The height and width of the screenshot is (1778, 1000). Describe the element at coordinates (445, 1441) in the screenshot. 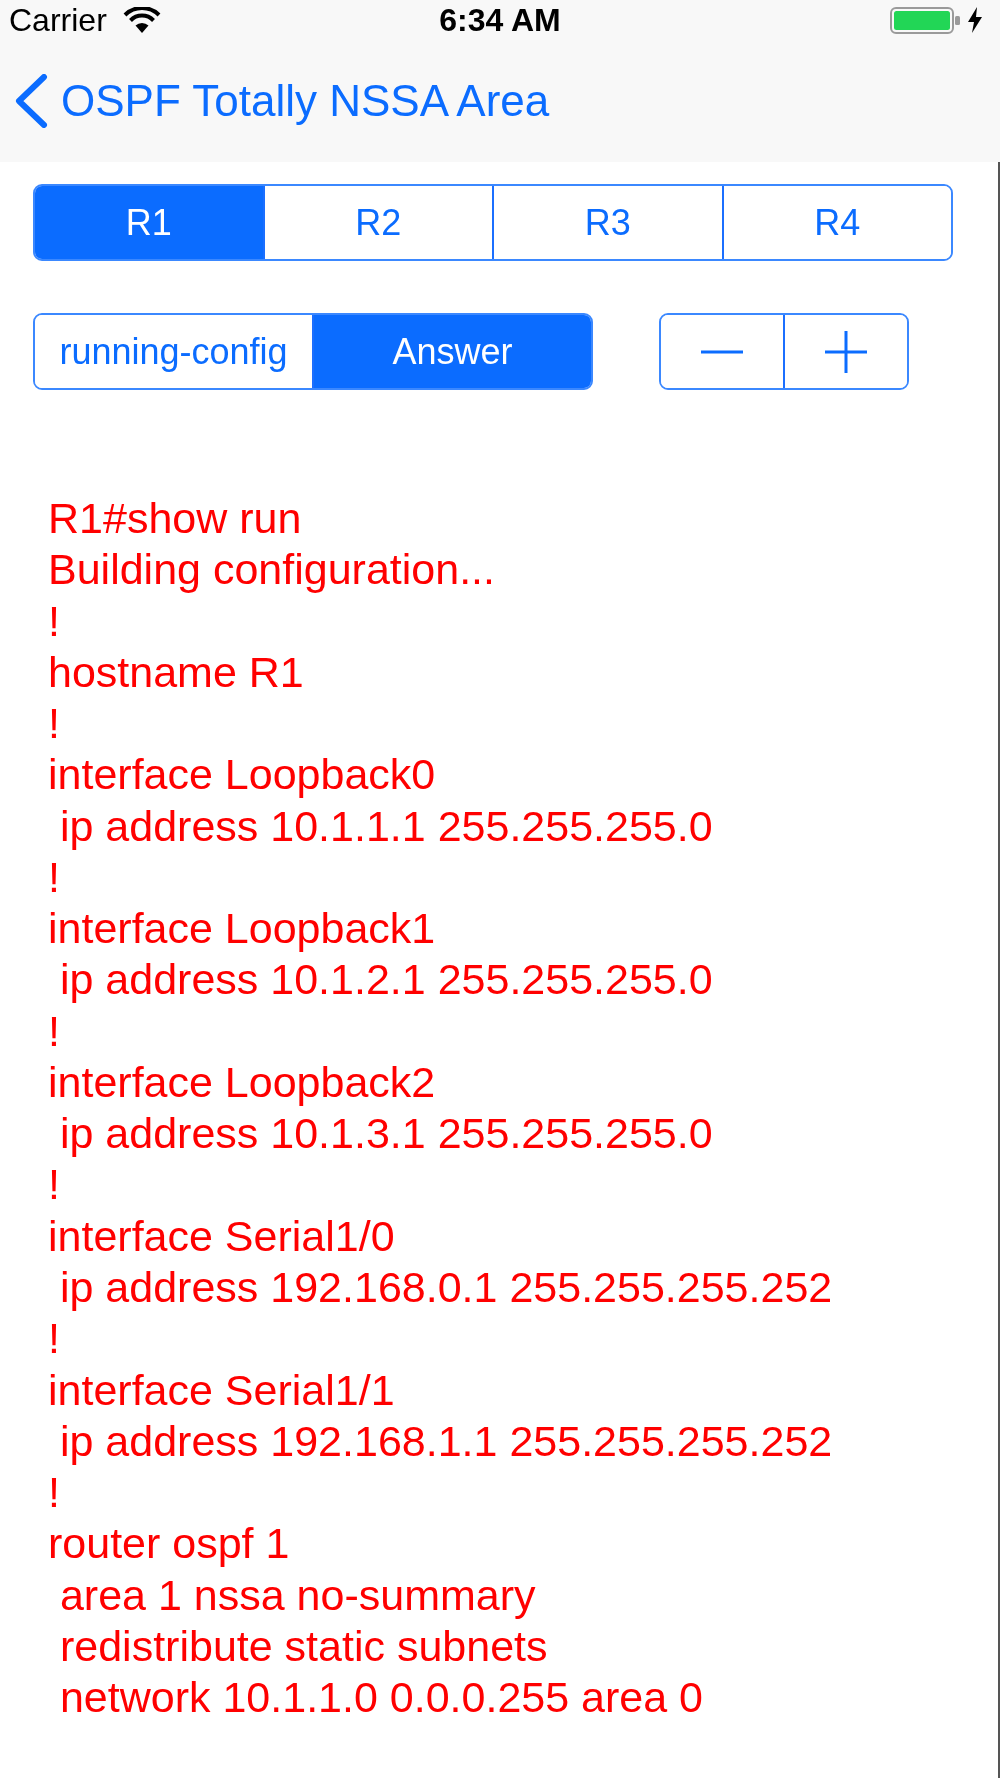

I see `config-line: ip address 192.168.1.1 255.255.255.252` at that location.